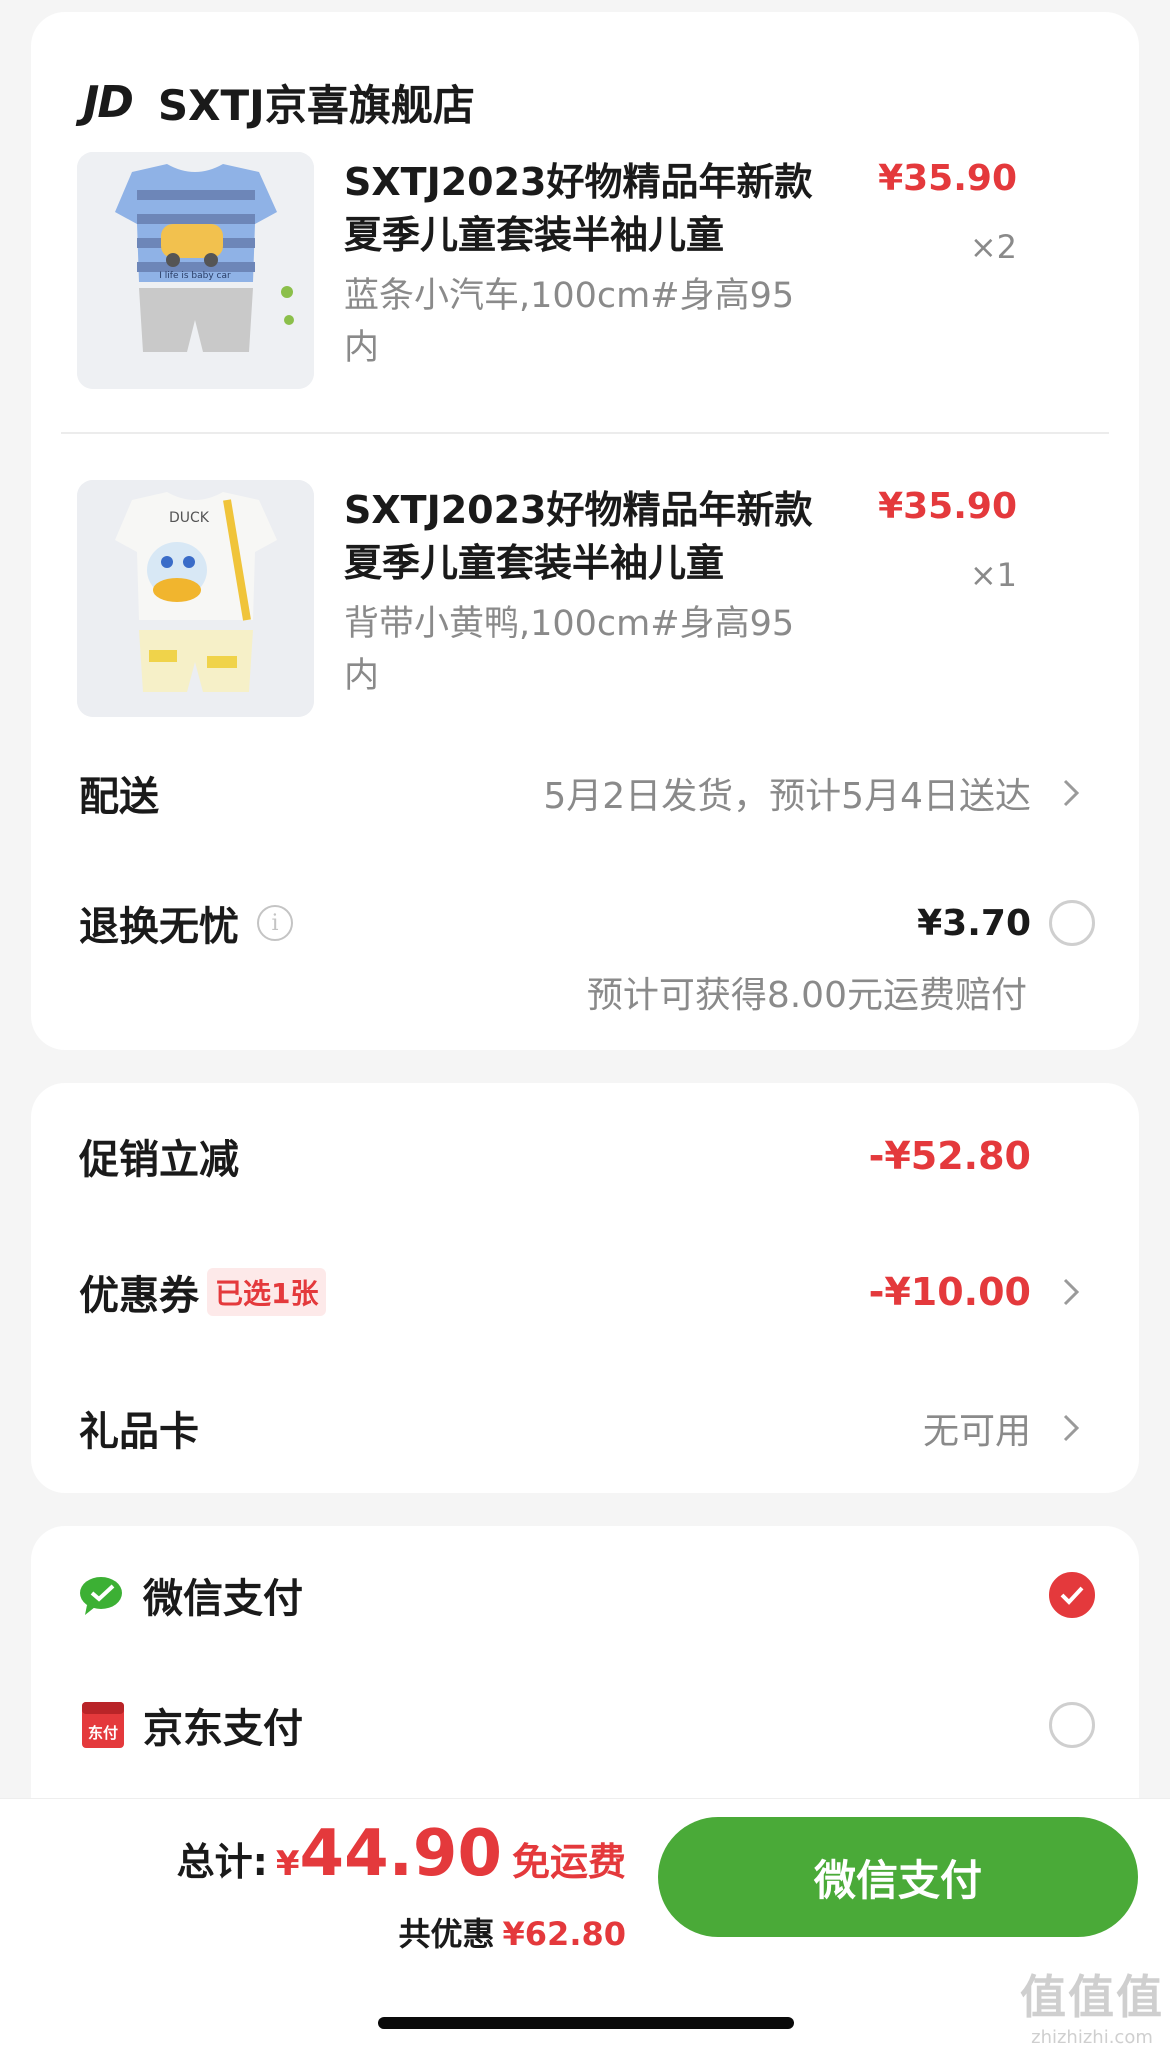 The width and height of the screenshot is (1170, 2054). I want to click on return-insurance-row: 退换无忧 i ¥3.70, so click(587, 923).